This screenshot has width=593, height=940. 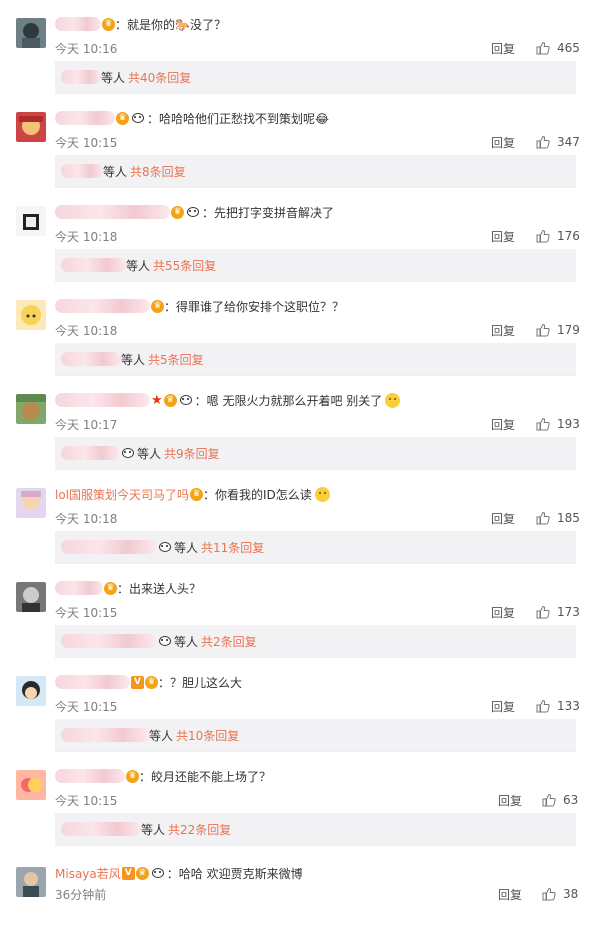 I want to click on comment-item: ♛ ：得罪谁了给你安排个这职位？？ 今天 10:18 回复 179 等人 共5条回复, so click(x=296, y=329).